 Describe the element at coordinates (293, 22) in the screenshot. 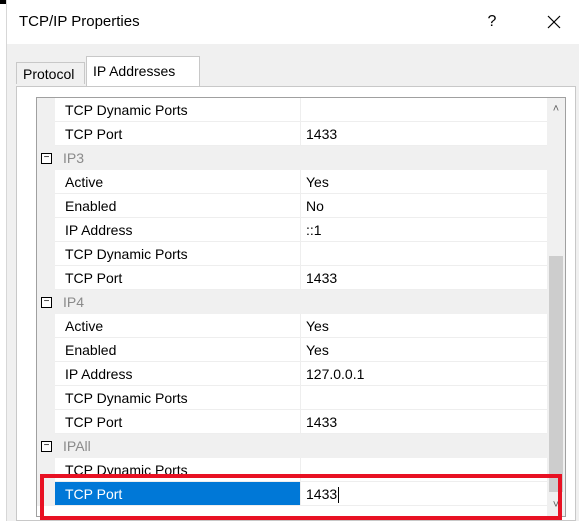

I see `title-bar: TCP/IP Properties ?` at that location.